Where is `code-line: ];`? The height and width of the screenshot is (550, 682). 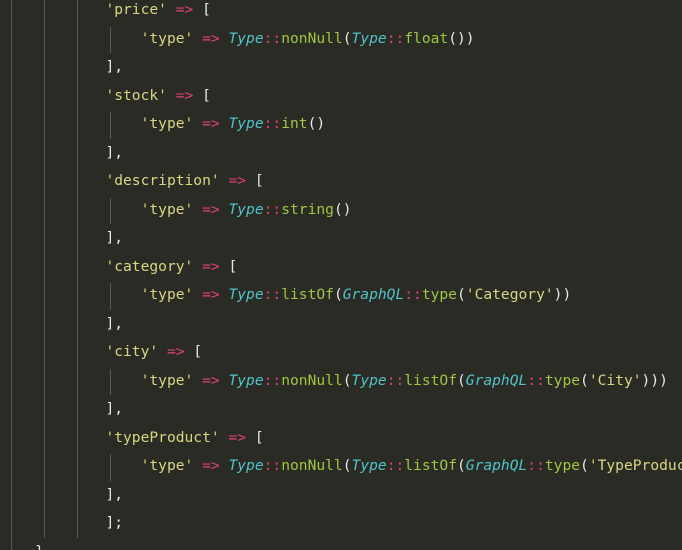
code-line: ]; is located at coordinates (341, 523).